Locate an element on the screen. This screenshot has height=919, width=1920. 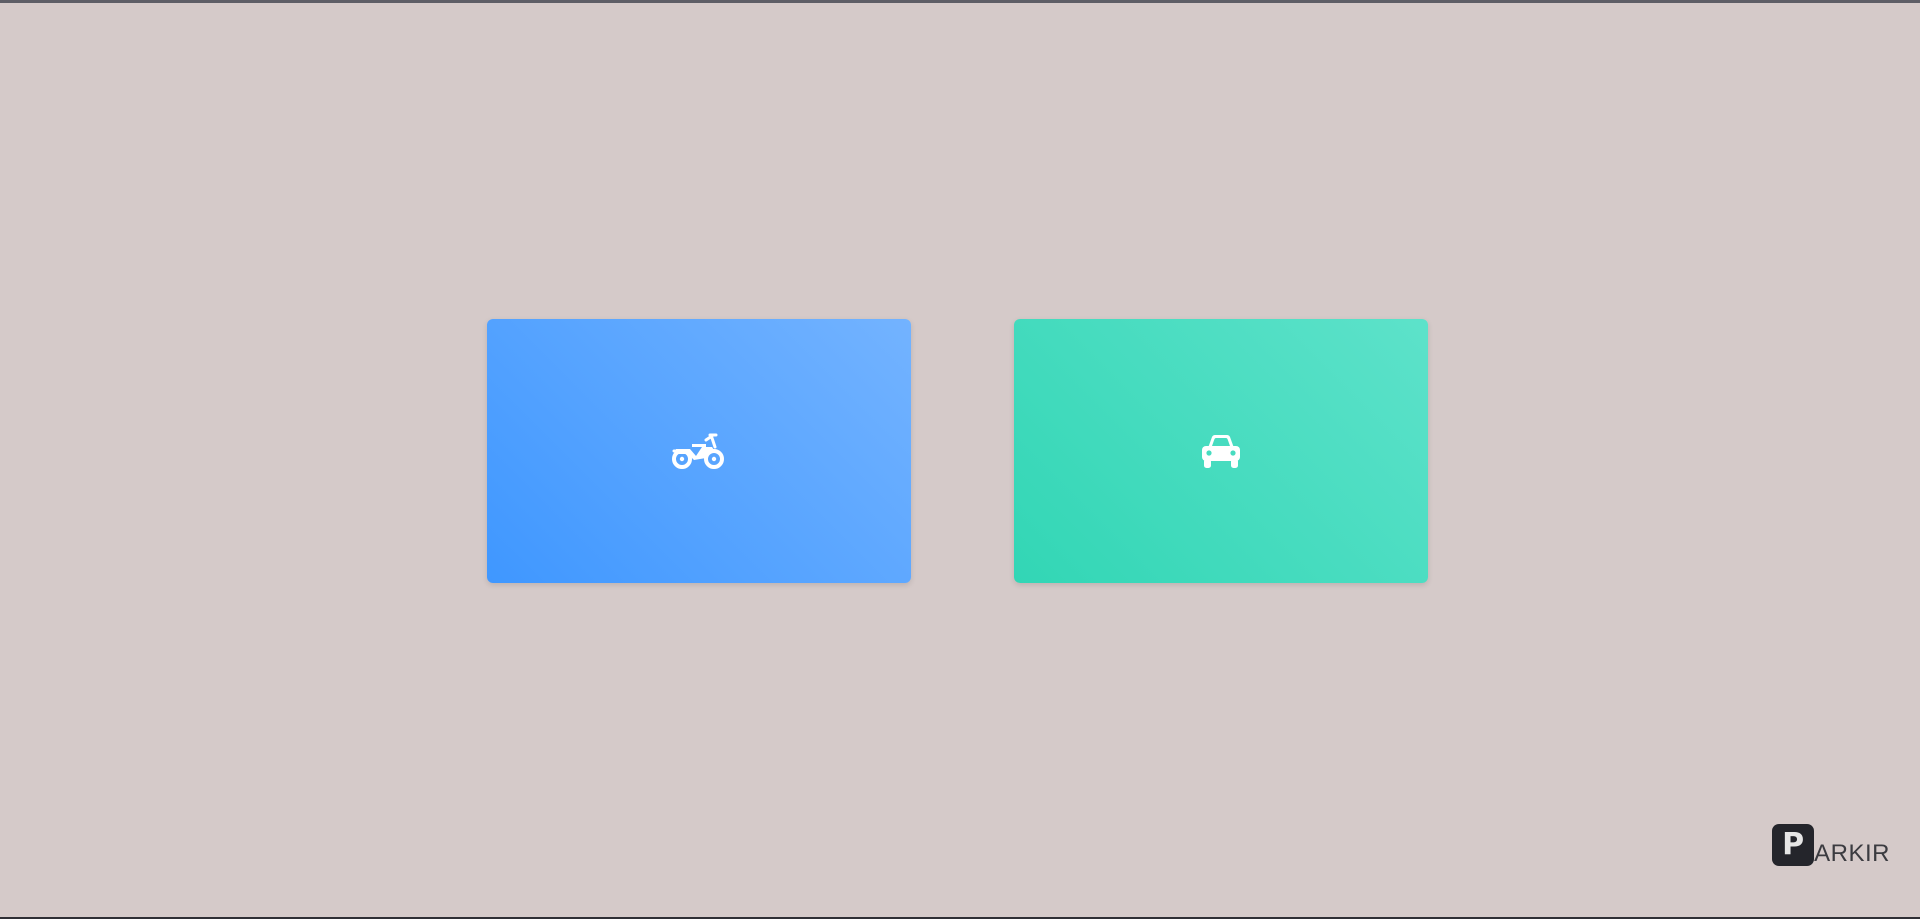
motorcycle-card is located at coordinates (699, 451).